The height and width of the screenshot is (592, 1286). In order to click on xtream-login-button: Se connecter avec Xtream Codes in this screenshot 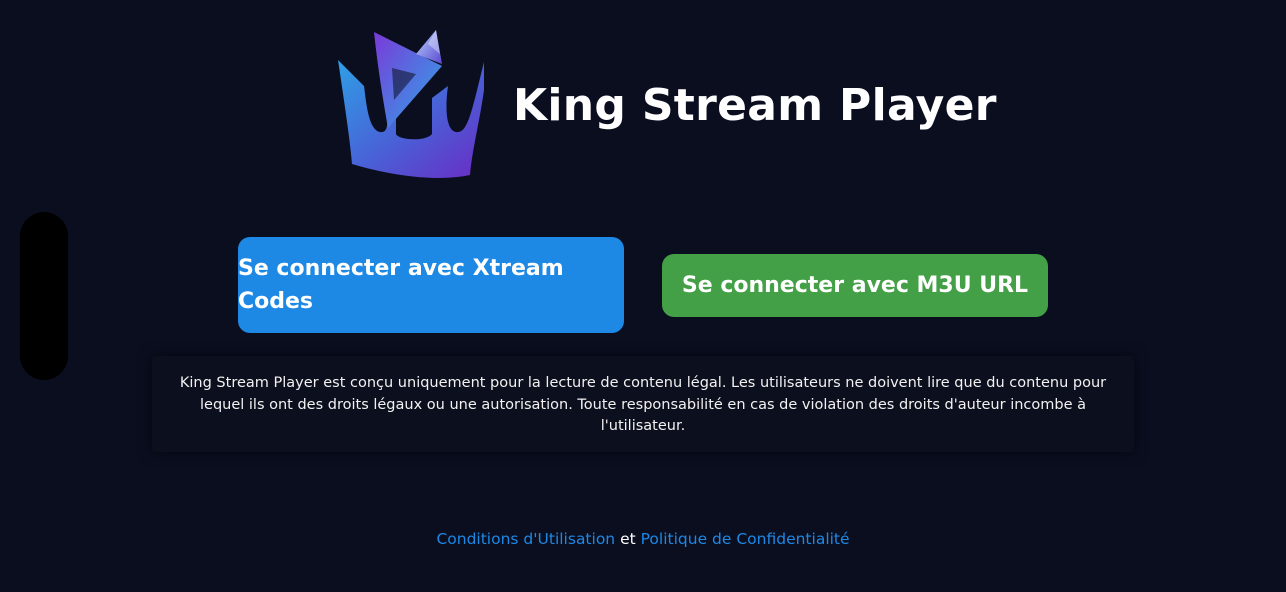, I will do `click(431, 285)`.